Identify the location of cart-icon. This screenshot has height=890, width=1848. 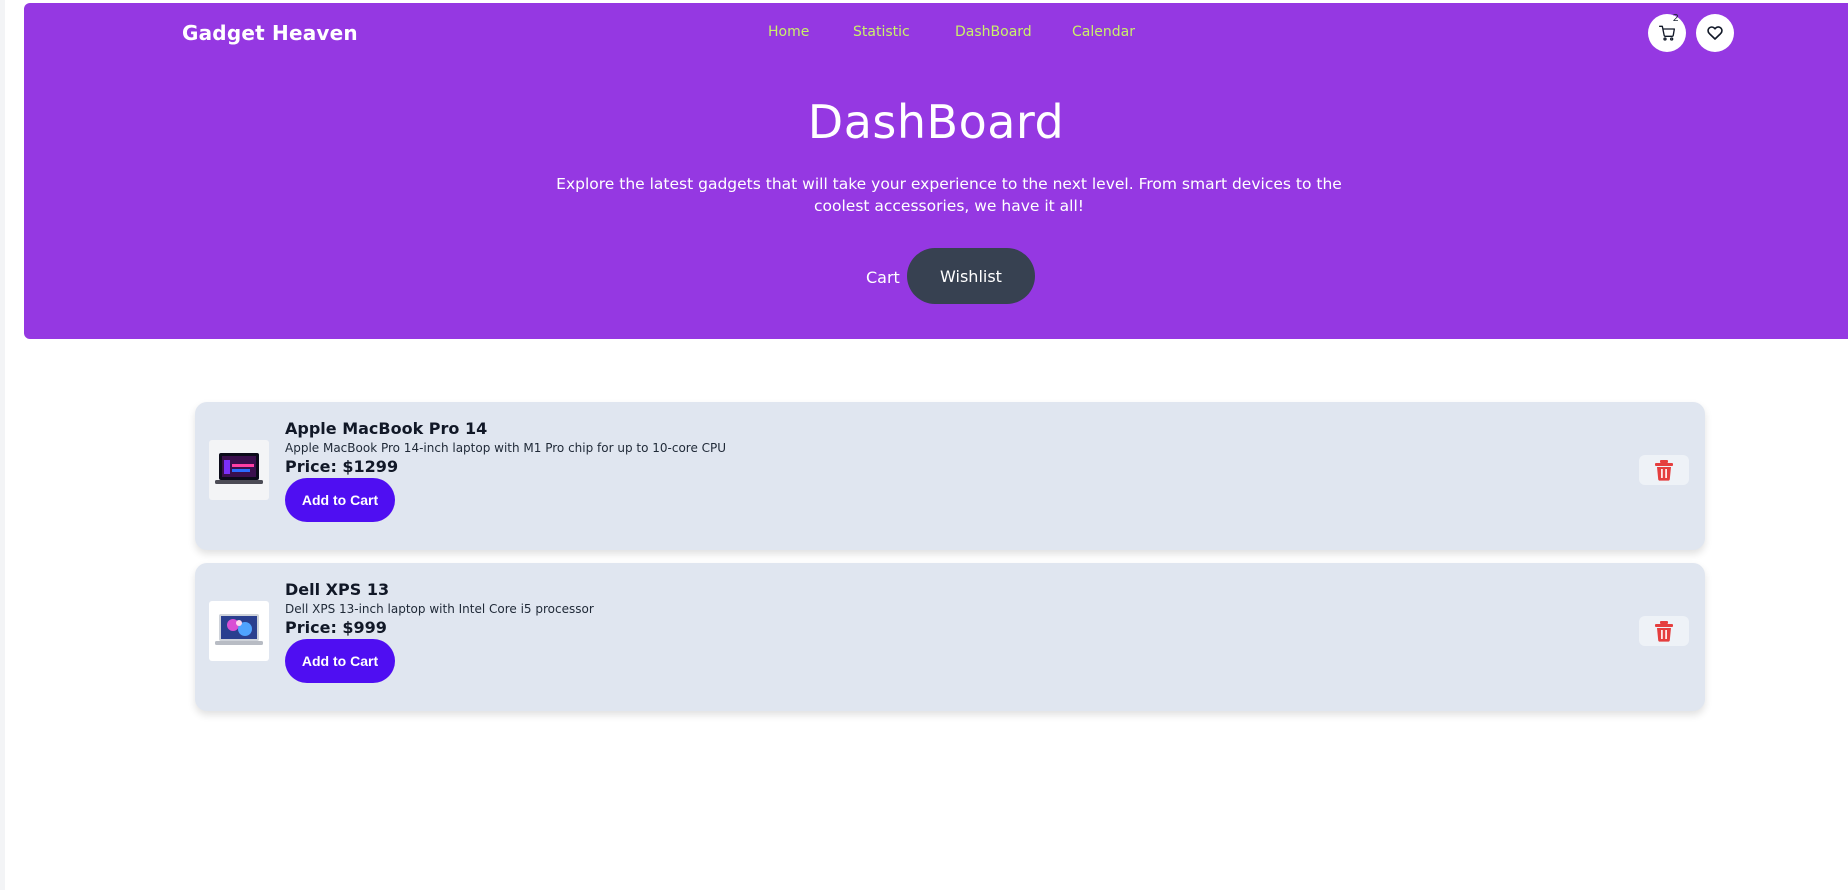
(1667, 33).